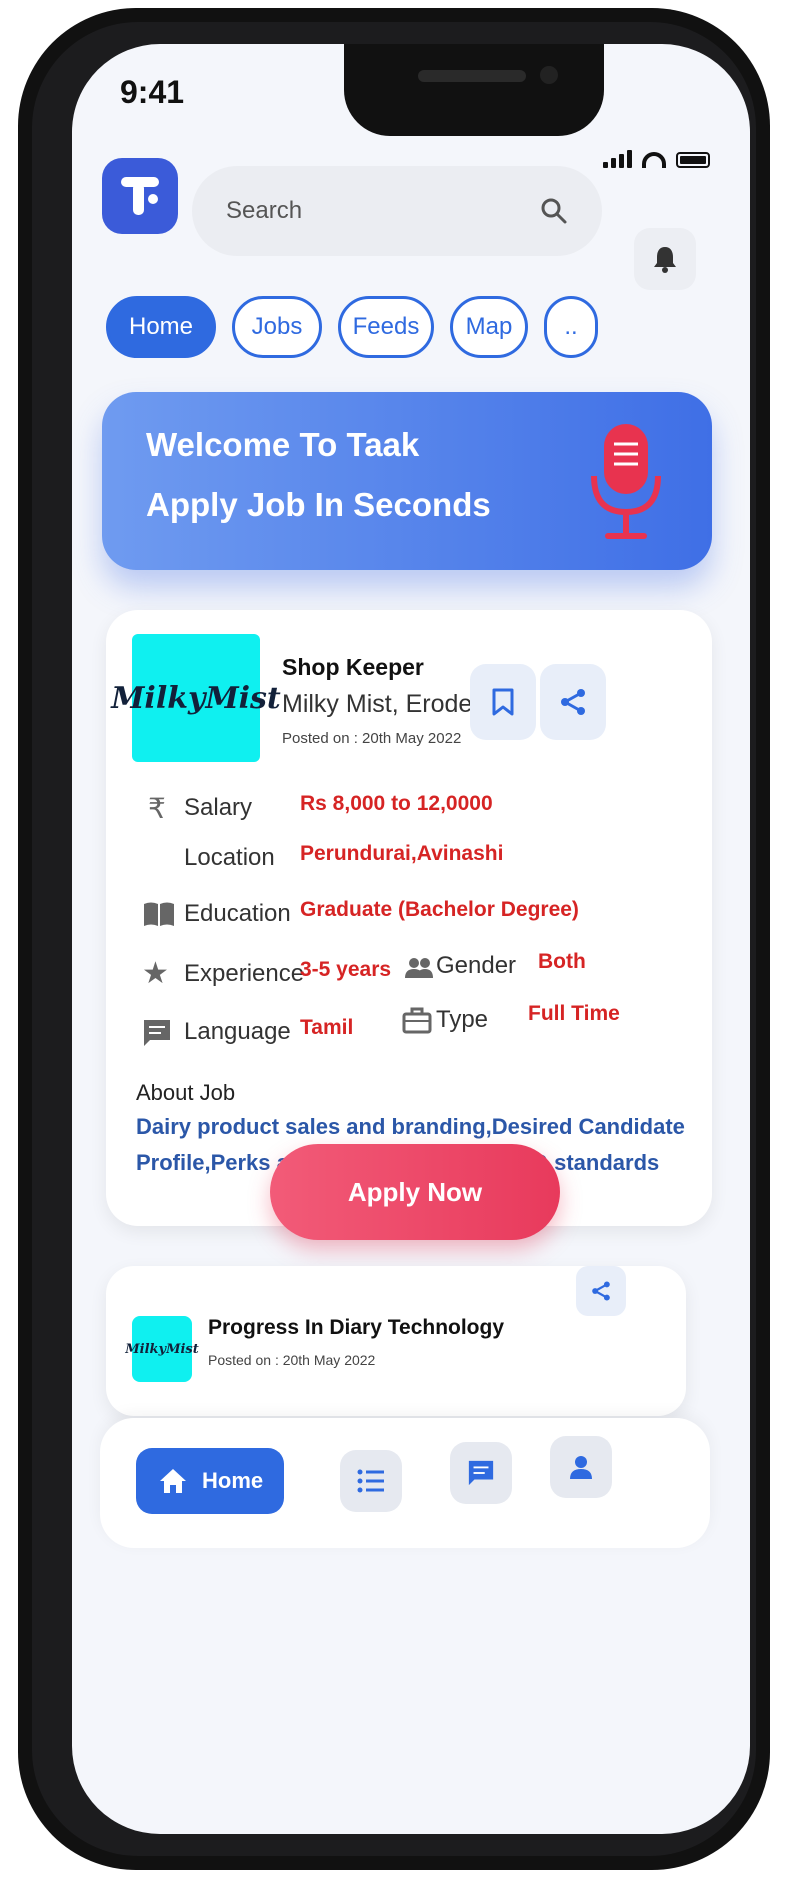 The width and height of the screenshot is (790, 1879). What do you see at coordinates (472, 76) in the screenshot?
I see `speaker` at bounding box center [472, 76].